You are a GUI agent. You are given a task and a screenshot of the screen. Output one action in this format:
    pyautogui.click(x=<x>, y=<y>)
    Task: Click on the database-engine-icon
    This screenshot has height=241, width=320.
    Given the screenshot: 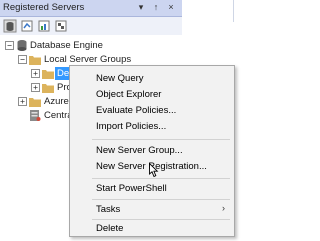 What is the action you would take?
    pyautogui.click(x=10, y=26)
    